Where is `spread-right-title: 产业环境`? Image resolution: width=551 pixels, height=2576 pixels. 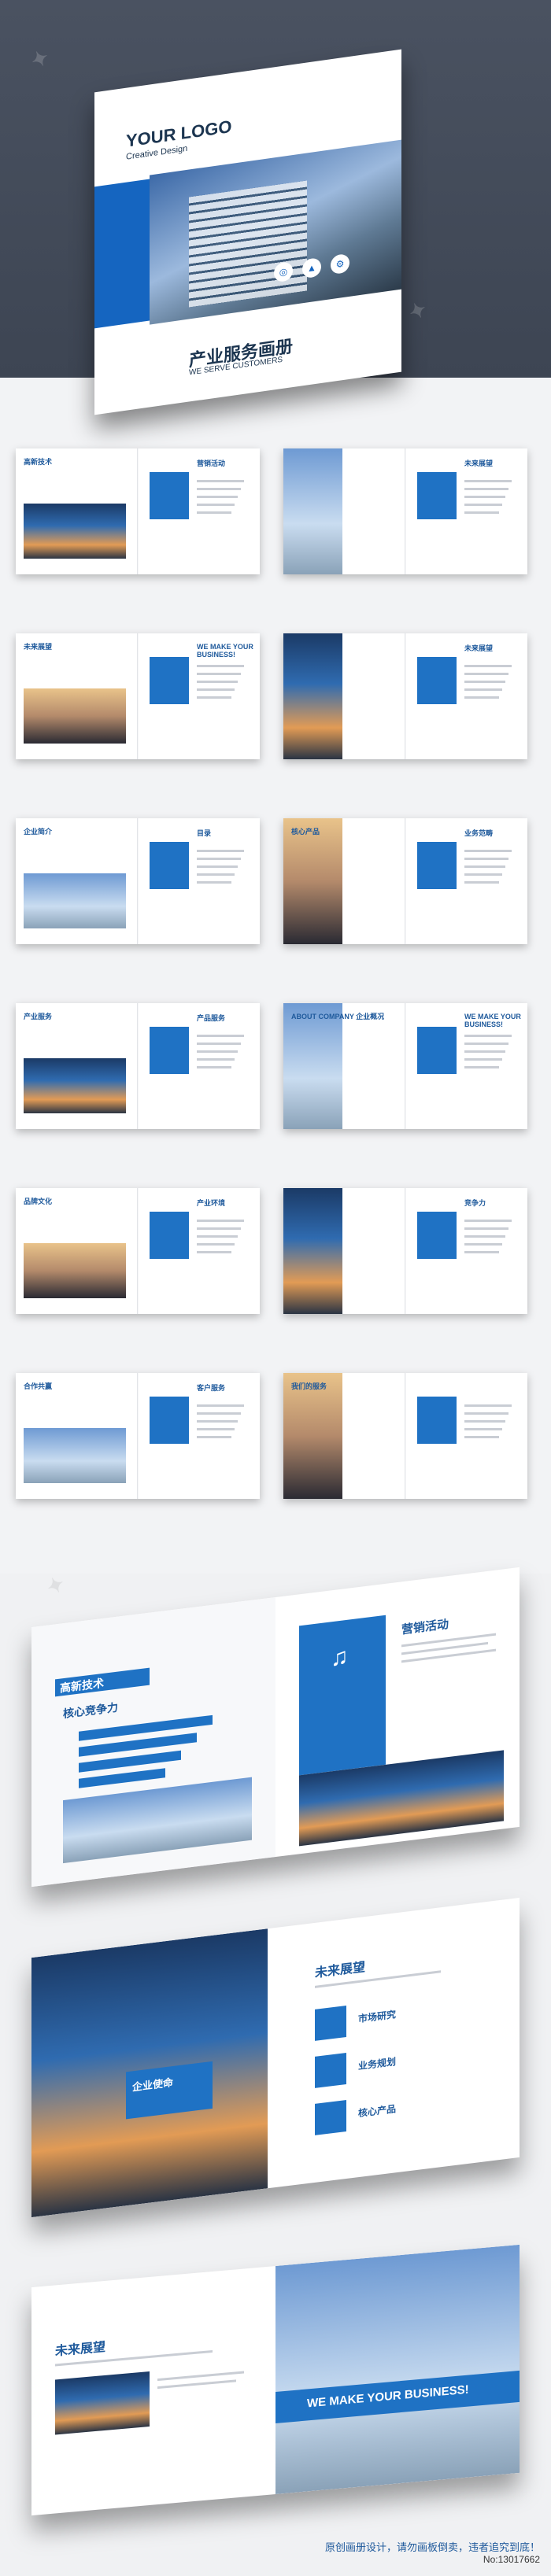
spread-right-title: 产业环境 is located at coordinates (211, 1203).